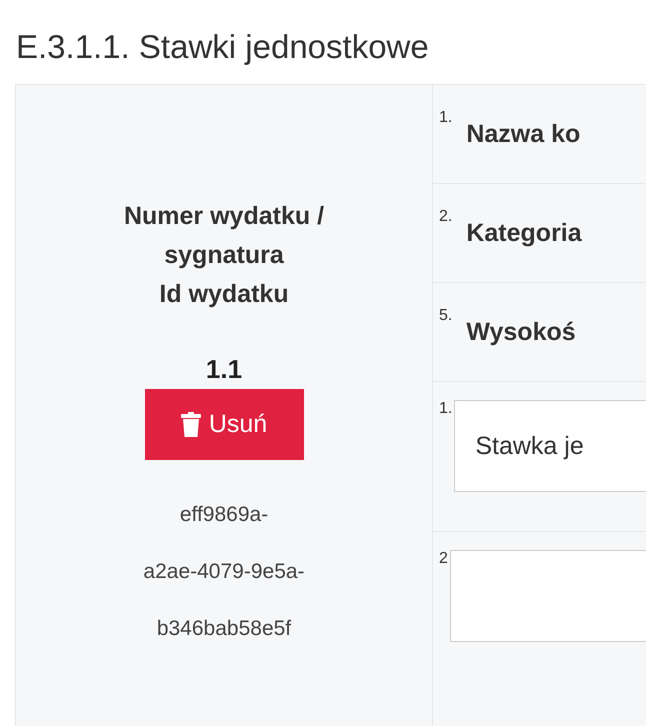 This screenshot has width=646, height=726. What do you see at coordinates (224, 629) in the screenshot?
I see `expense-id: b346bab58e5f` at bounding box center [224, 629].